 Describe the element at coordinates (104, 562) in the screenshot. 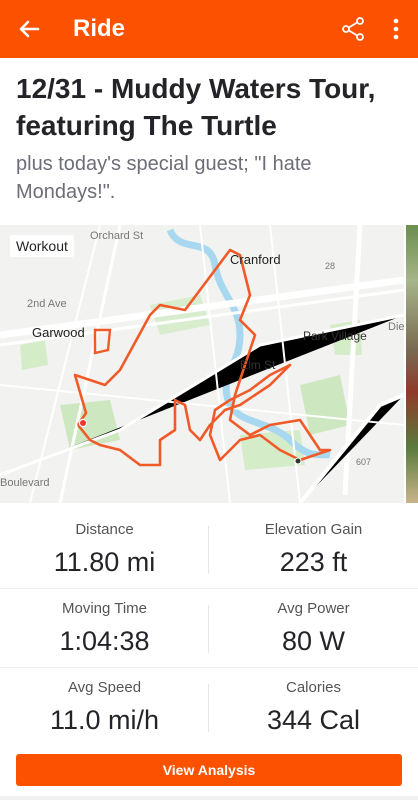

I see `stat-value: 11.80 mi` at that location.